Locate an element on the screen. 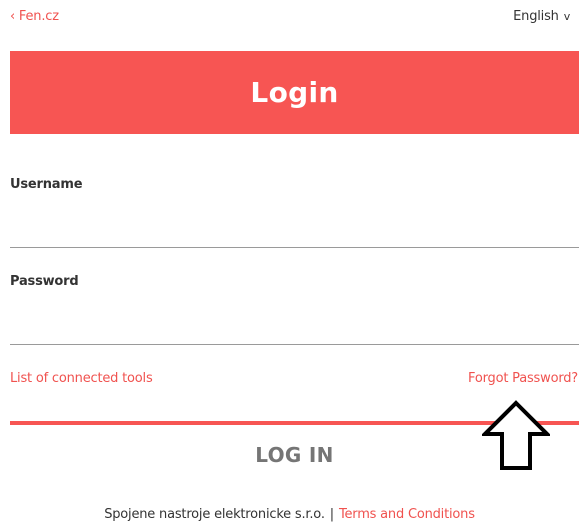 This screenshot has width=579, height=527. connected-tools-link: List of connected tools is located at coordinates (81, 378).